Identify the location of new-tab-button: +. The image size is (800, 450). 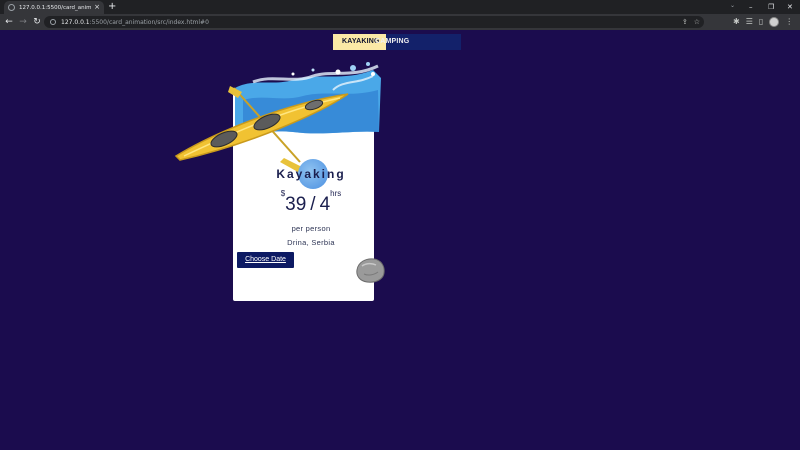
(112, 7).